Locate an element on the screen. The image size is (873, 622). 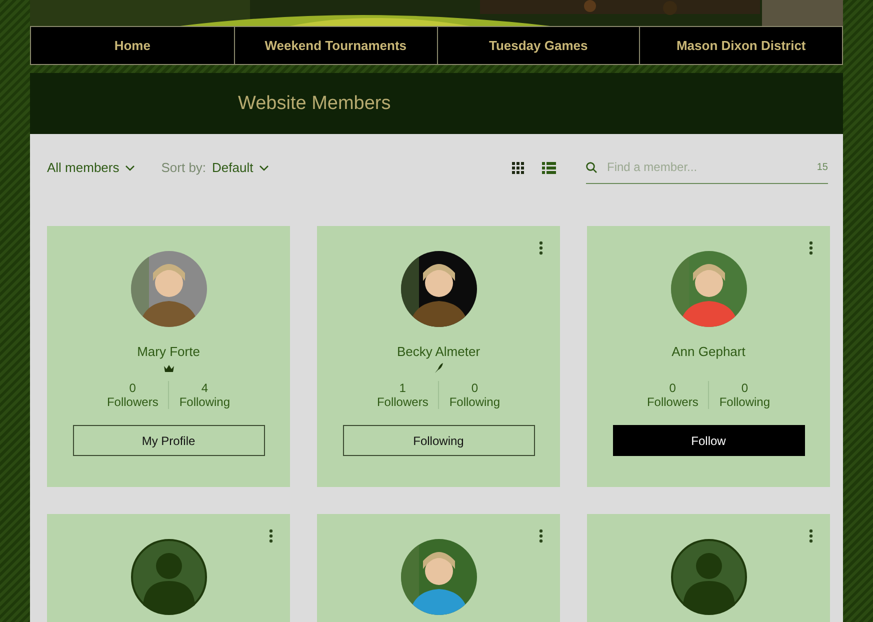
feather-icon is located at coordinates (438, 368).